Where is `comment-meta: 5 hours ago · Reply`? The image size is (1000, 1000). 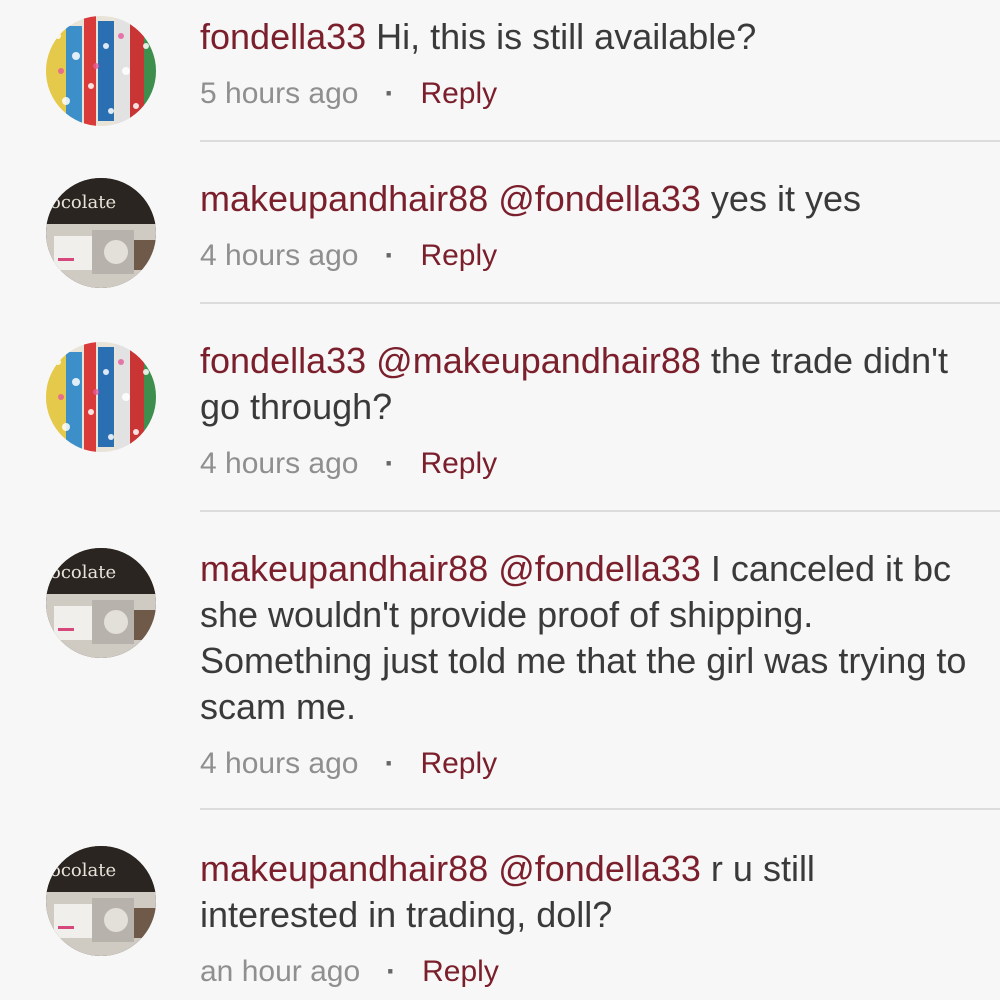
comment-meta: 5 hours ago · Reply is located at coordinates (585, 94).